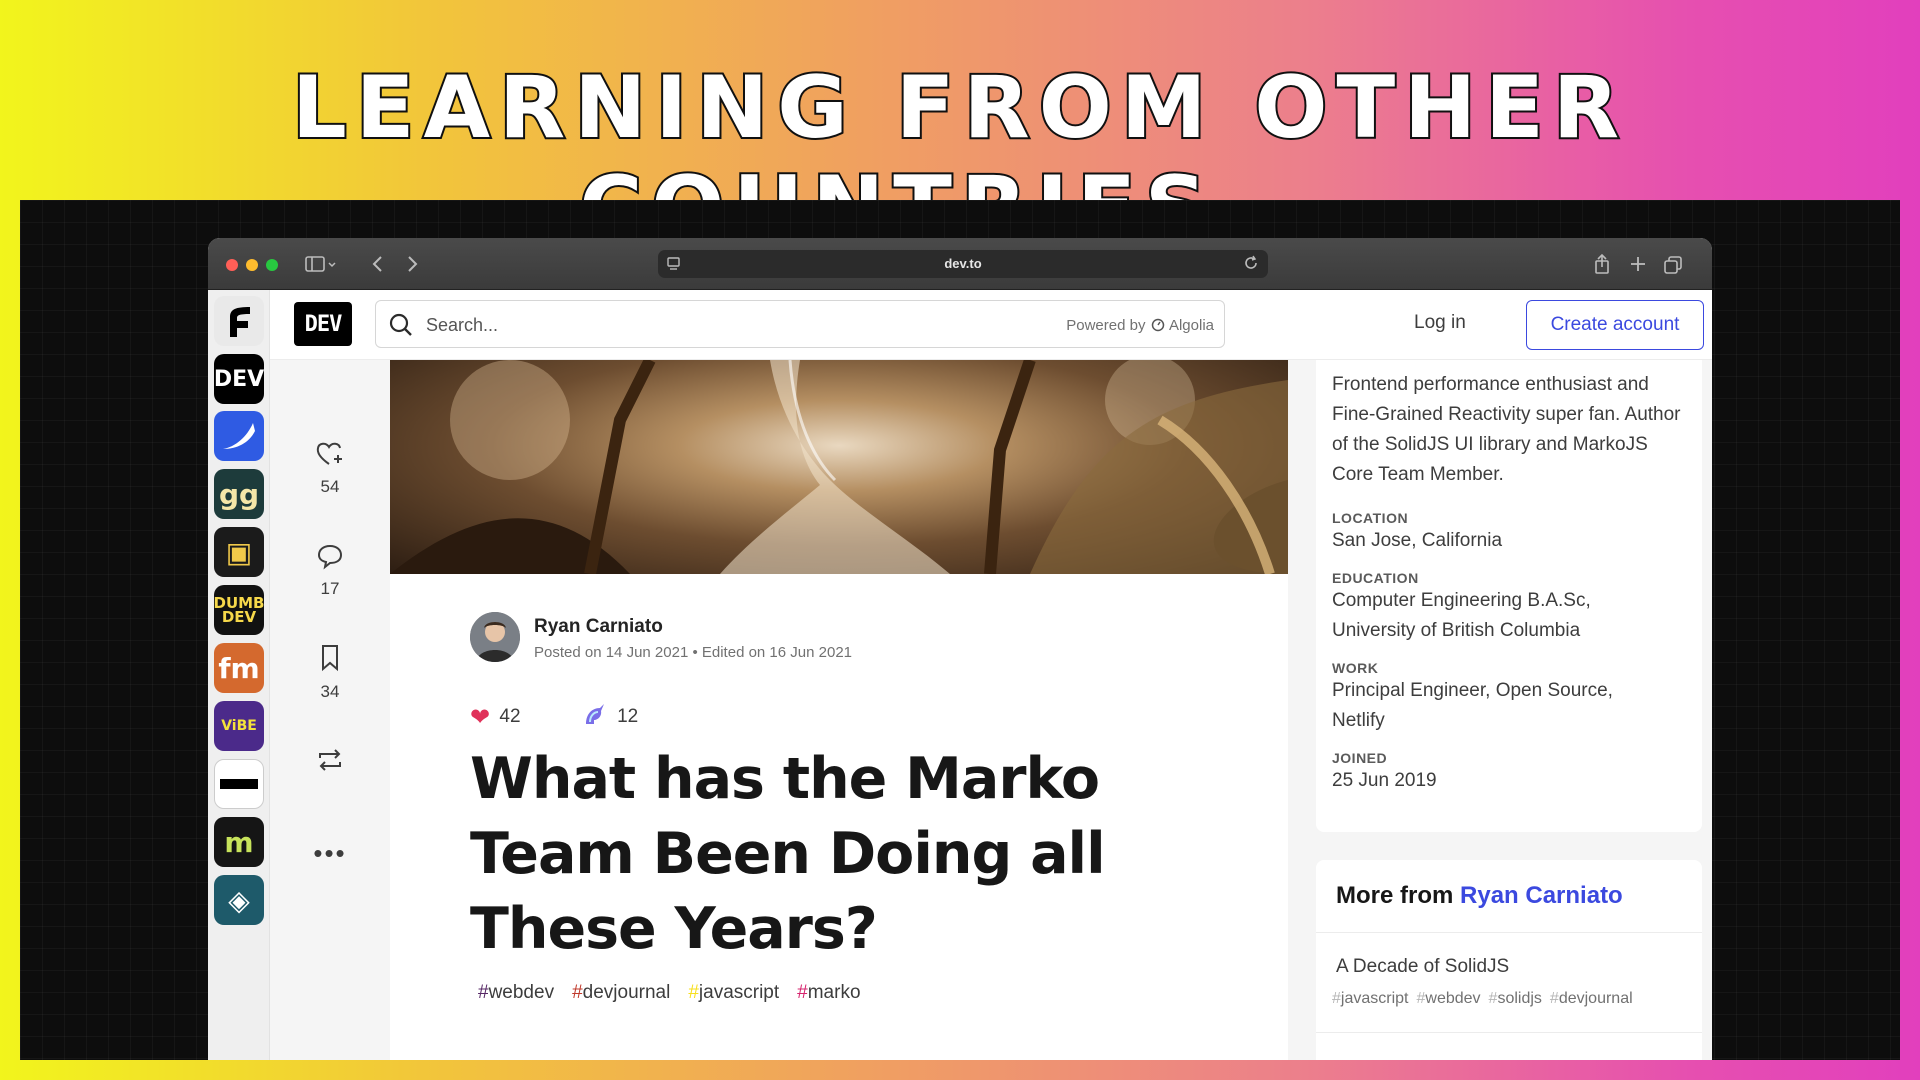  I want to click on more-options-icon: •••, so click(330, 853).